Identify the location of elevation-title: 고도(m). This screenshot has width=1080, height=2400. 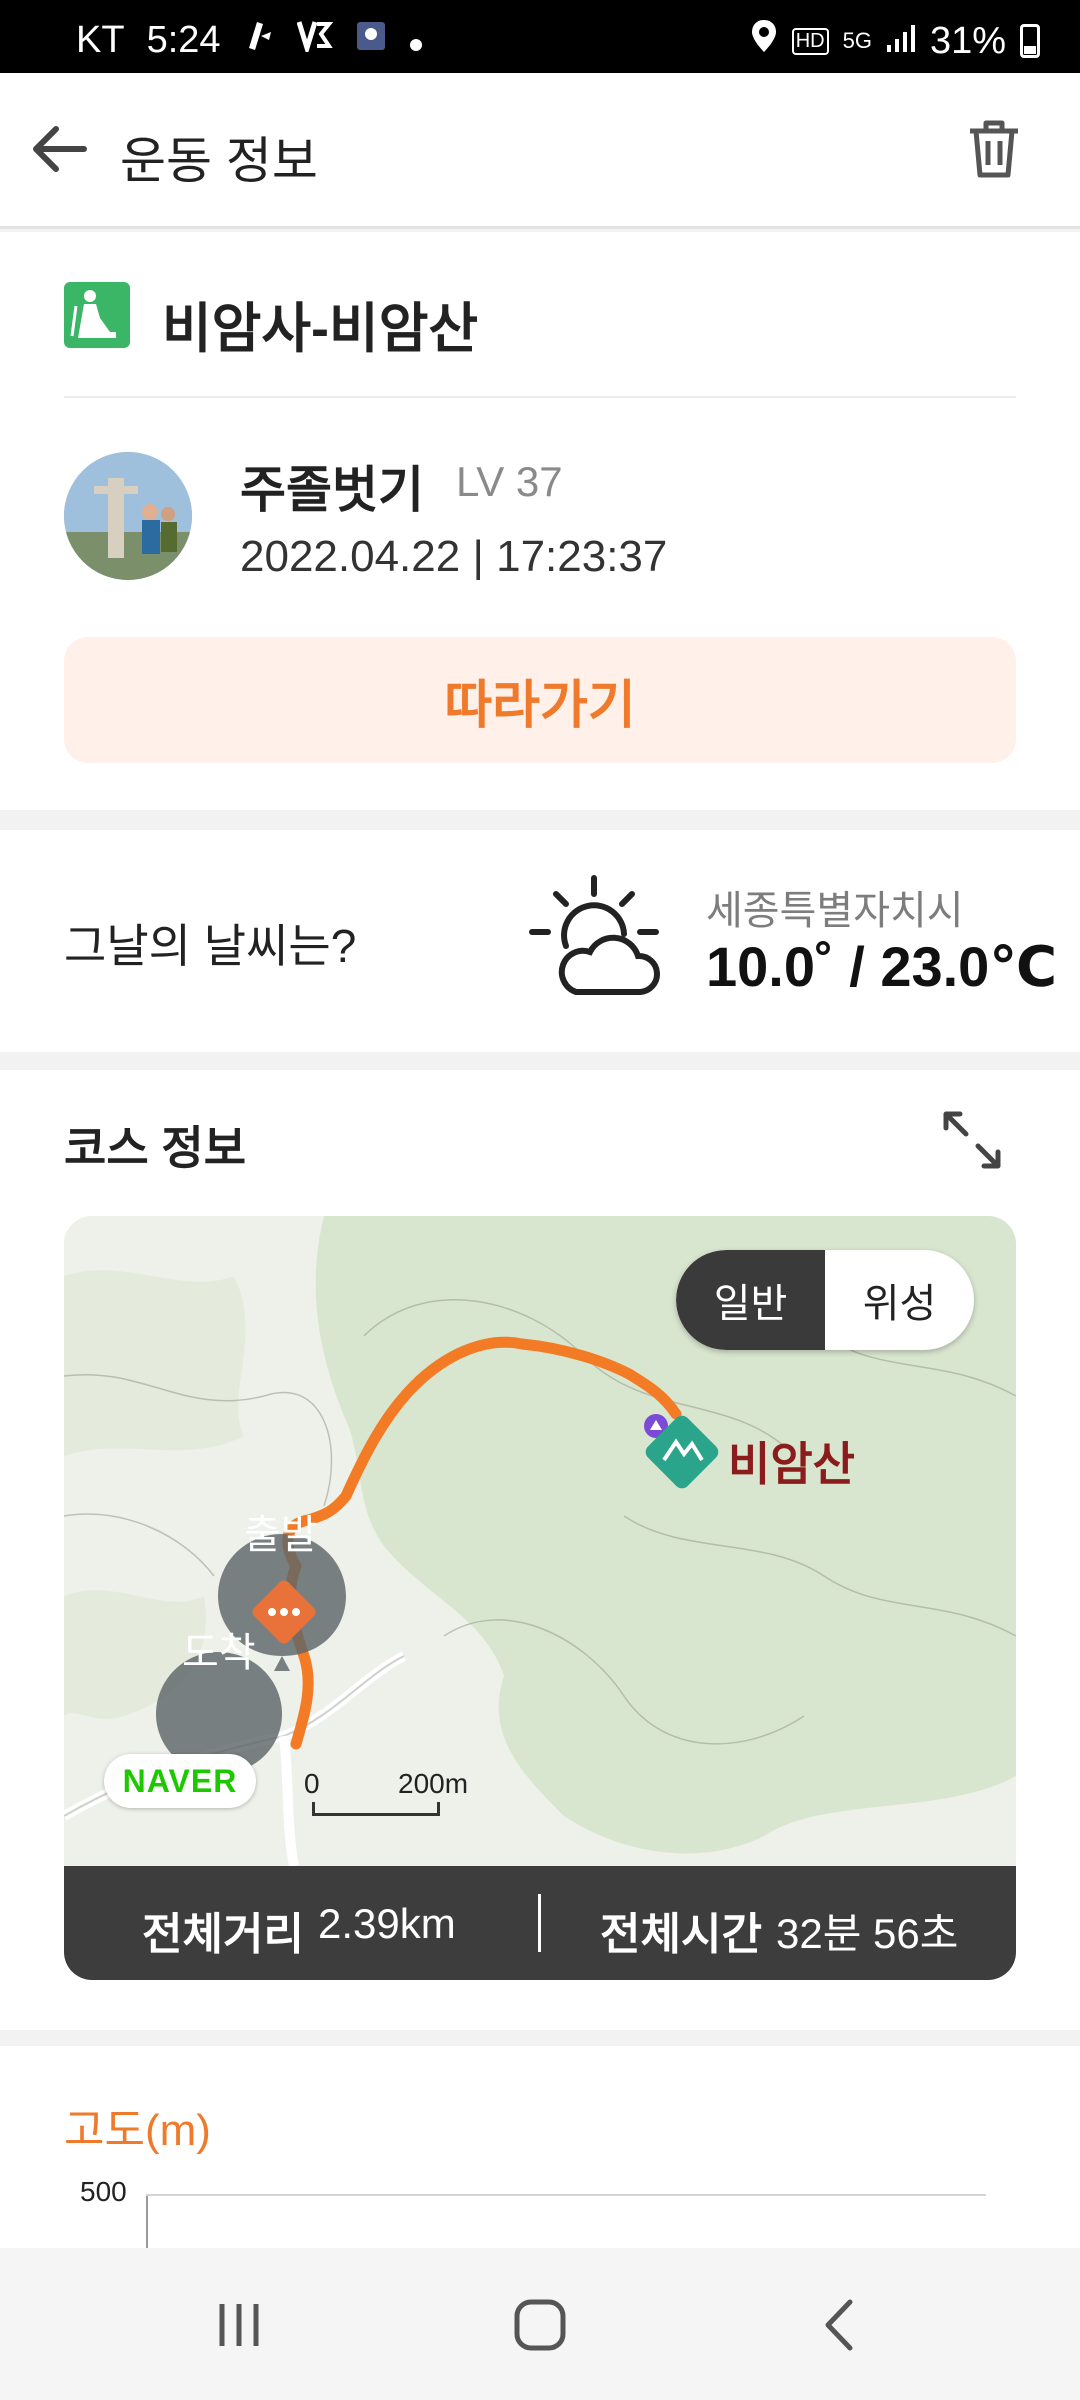
(137, 2130).